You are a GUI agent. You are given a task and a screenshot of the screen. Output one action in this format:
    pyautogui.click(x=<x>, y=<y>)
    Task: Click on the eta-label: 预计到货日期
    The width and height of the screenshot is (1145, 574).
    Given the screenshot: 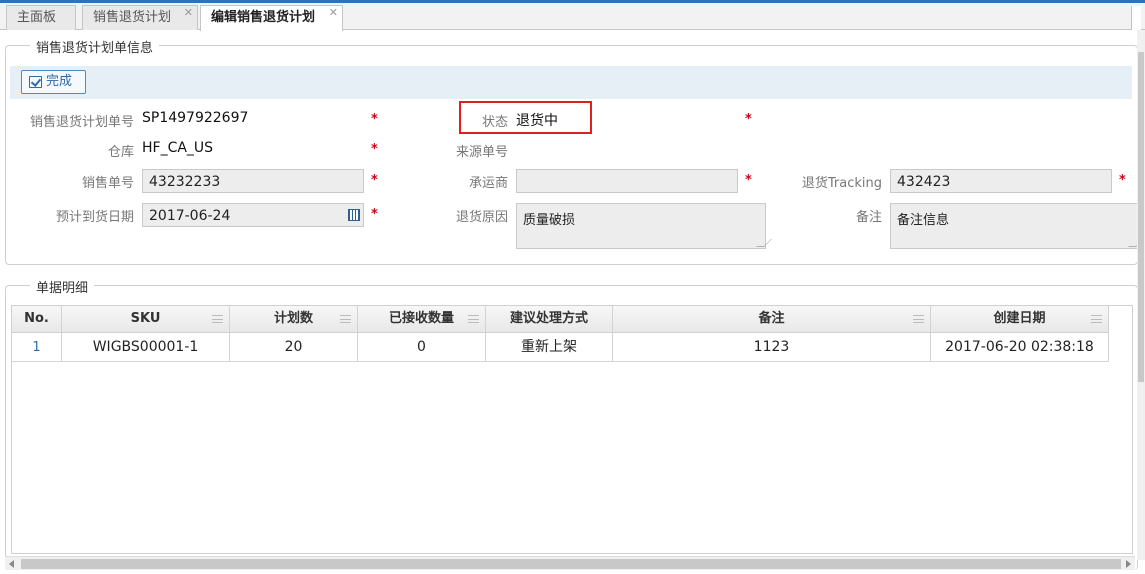 What is the action you would take?
    pyautogui.click(x=94, y=217)
    